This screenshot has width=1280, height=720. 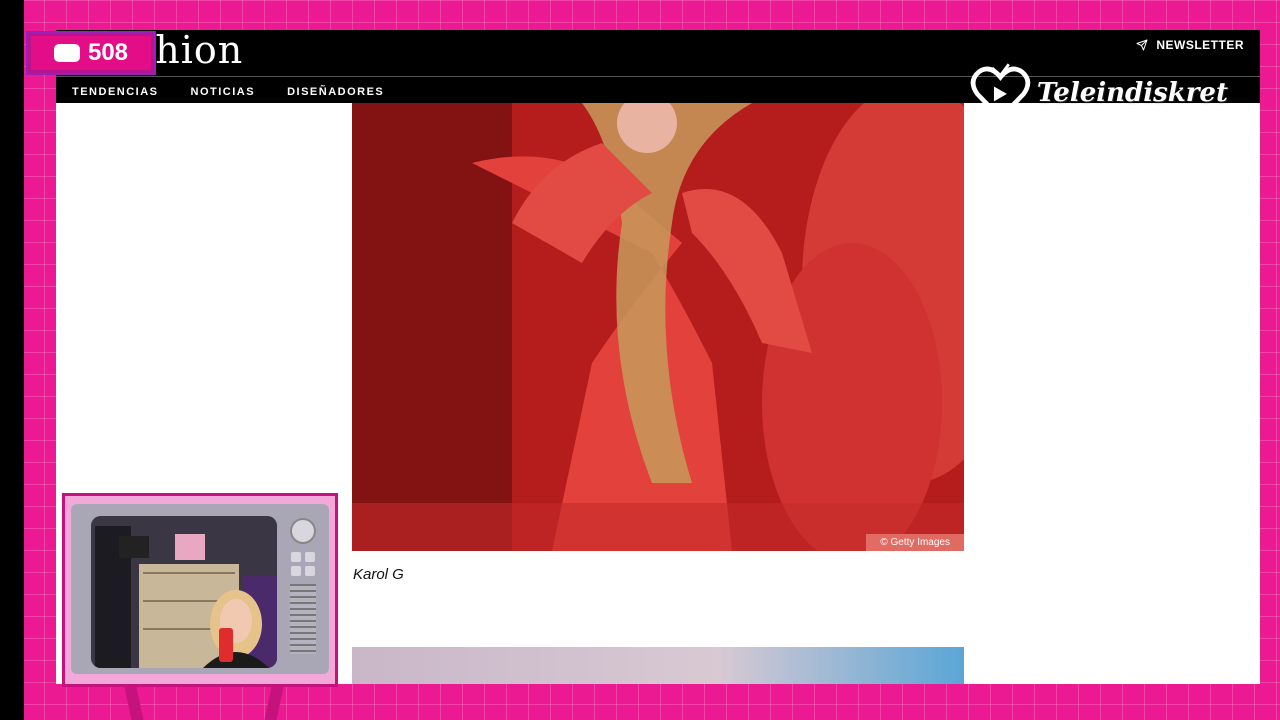 I want to click on viewer-count-badge: 508, so click(x=91, y=53).